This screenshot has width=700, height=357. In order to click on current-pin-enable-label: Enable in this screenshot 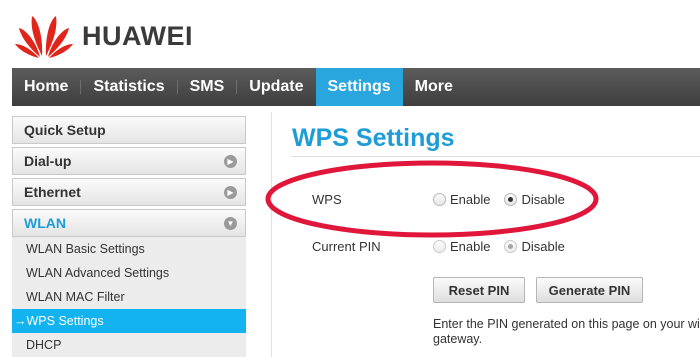, I will do `click(470, 246)`.